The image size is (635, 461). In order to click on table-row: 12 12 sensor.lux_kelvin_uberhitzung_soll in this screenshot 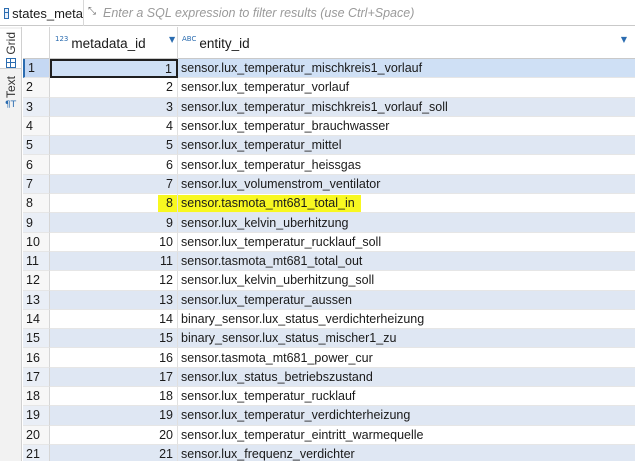, I will do `click(329, 281)`.